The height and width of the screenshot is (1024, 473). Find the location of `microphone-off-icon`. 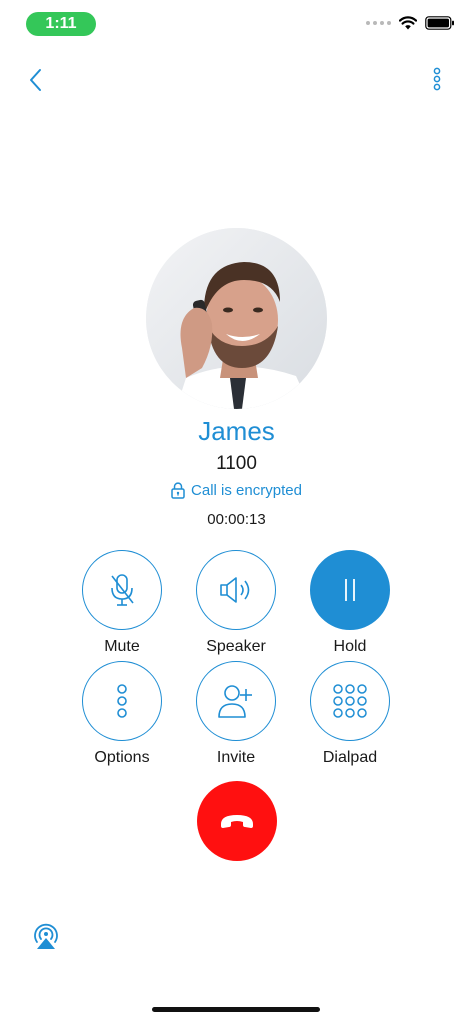

microphone-off-icon is located at coordinates (122, 590).